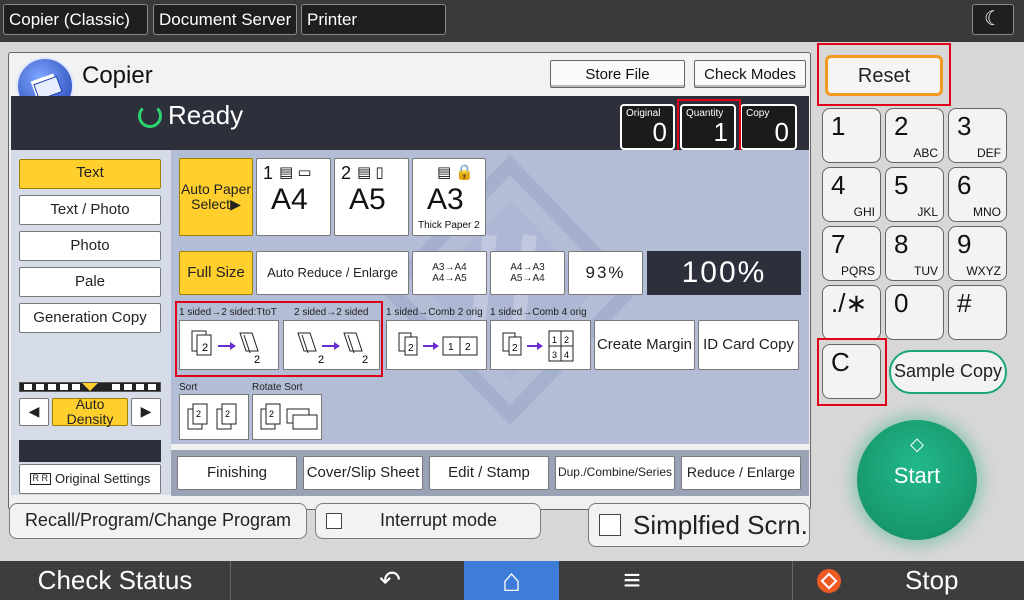 The image size is (1024, 600). Describe the element at coordinates (90, 210) in the screenshot. I see `mode-text-photo-button: Text / Photo` at that location.